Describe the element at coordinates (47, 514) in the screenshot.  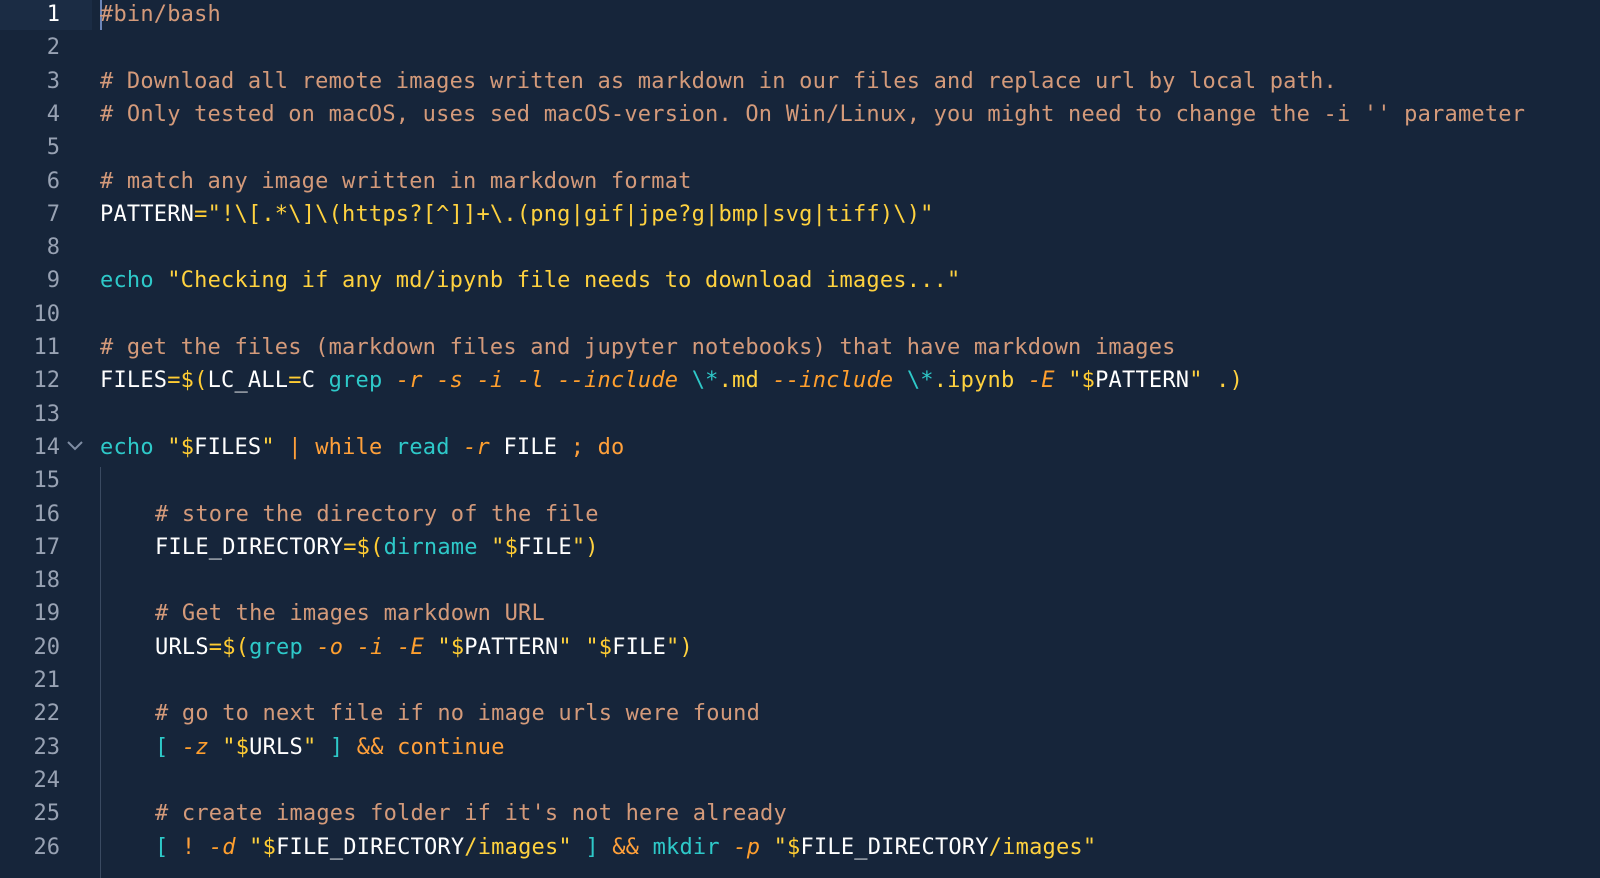
I see `line-number: 16` at that location.